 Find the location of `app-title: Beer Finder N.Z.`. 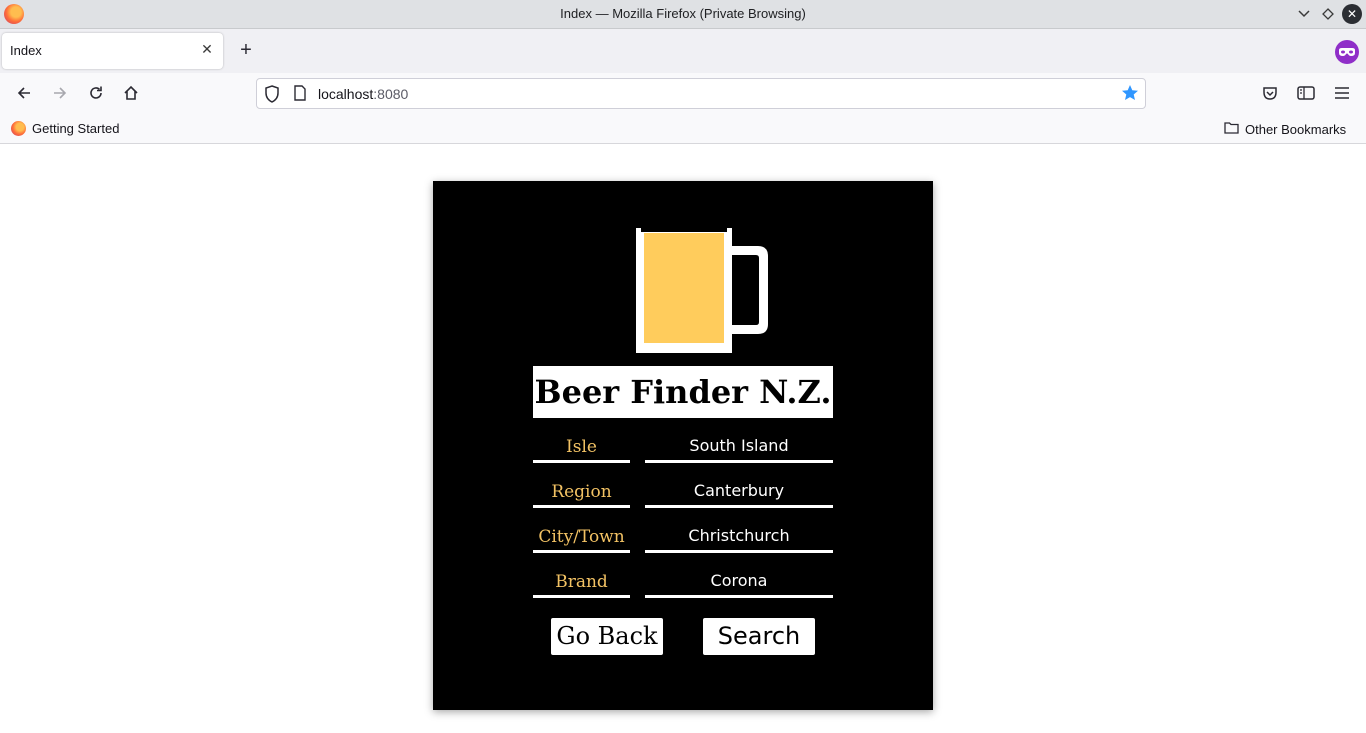

app-title: Beer Finder N.Z. is located at coordinates (683, 392).